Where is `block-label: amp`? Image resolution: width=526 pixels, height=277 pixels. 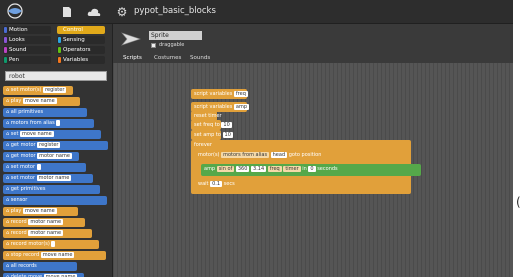
block-label: amp is located at coordinates (210, 169).